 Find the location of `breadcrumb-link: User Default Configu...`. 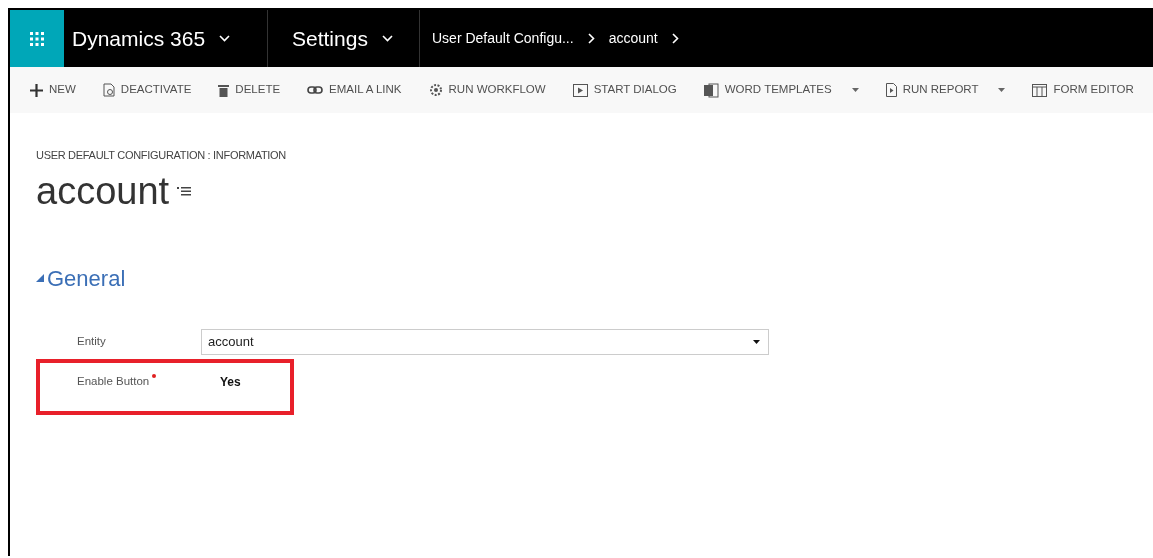

breadcrumb-link: User Default Configu... is located at coordinates (503, 38).